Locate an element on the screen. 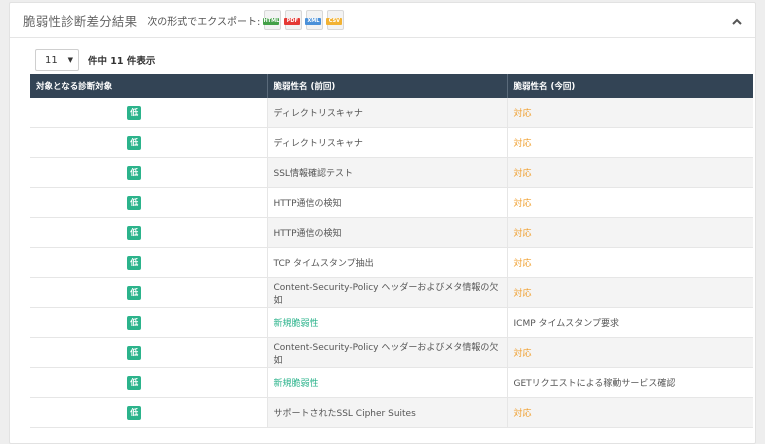  export-format-label: HTML is located at coordinates (271, 21).